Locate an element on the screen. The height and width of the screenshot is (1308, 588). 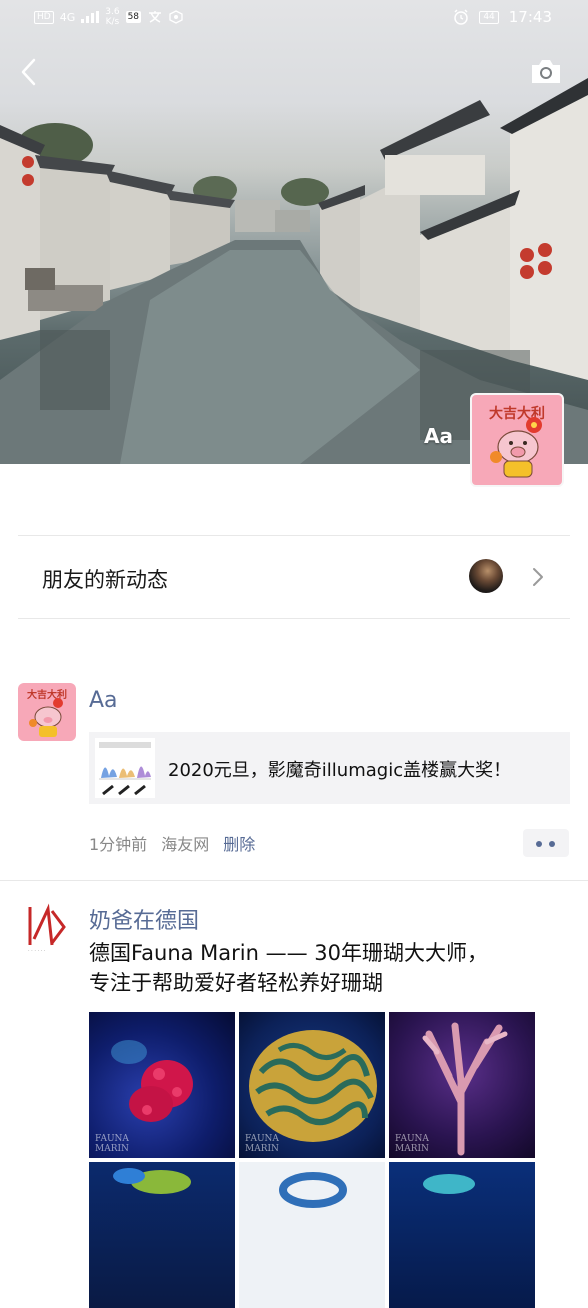
cover-owner-name: Aa is located at coordinates (438, 436).